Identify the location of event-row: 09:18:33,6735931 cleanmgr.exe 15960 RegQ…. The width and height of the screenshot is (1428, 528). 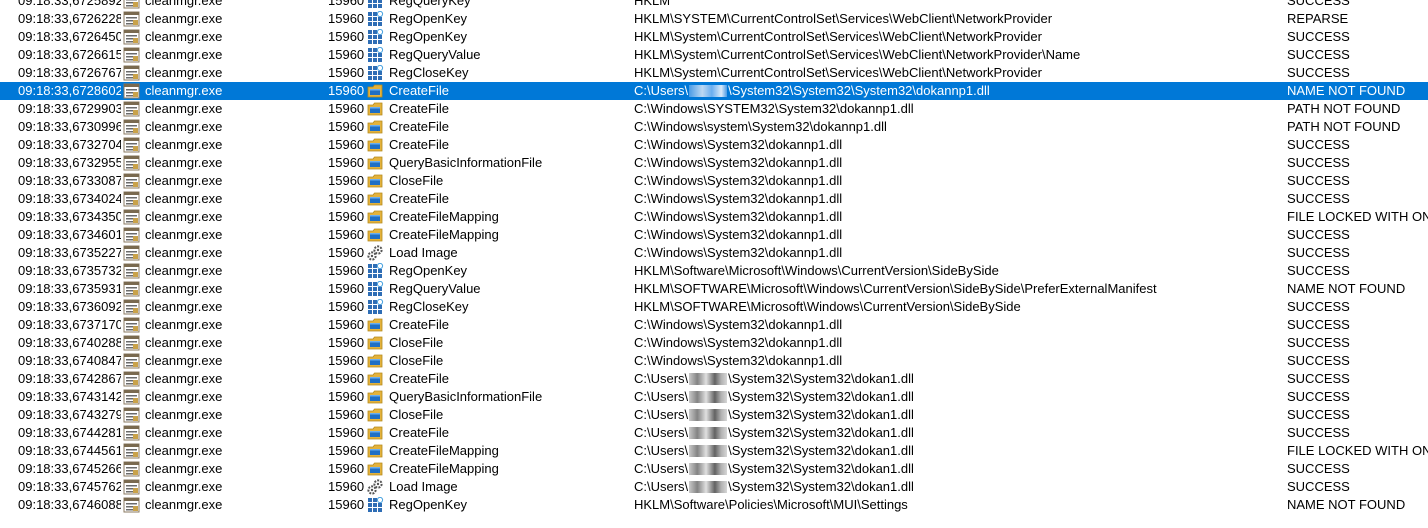
(714, 289).